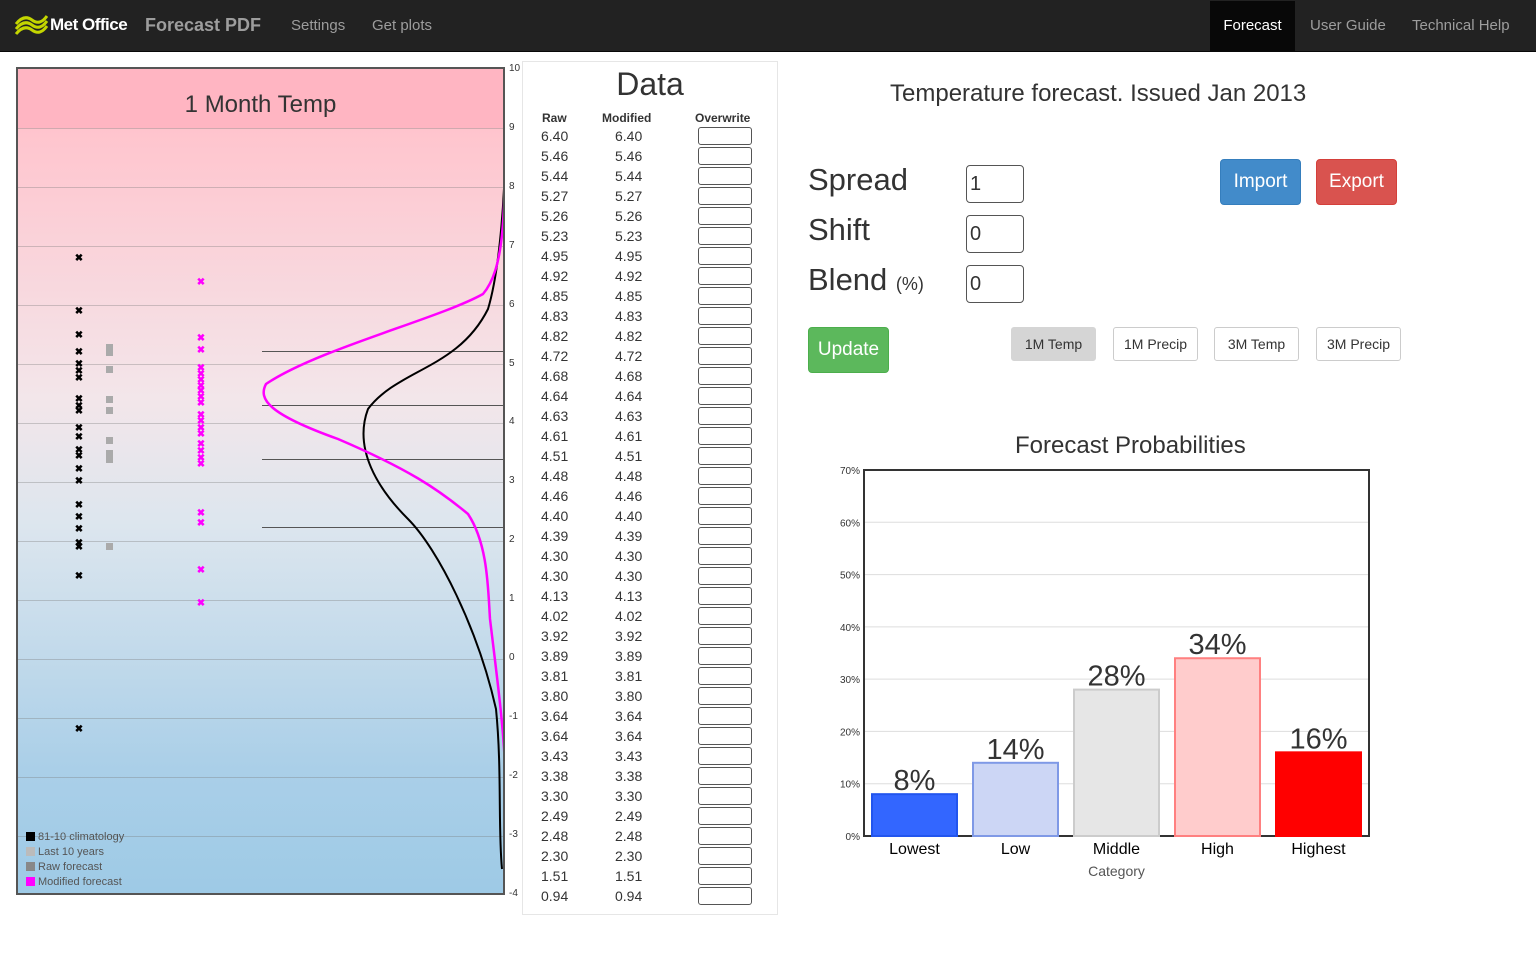 The height and width of the screenshot is (967, 1536). Describe the element at coordinates (512, 481) in the screenshot. I see `plot-y-tick-label: 3` at that location.